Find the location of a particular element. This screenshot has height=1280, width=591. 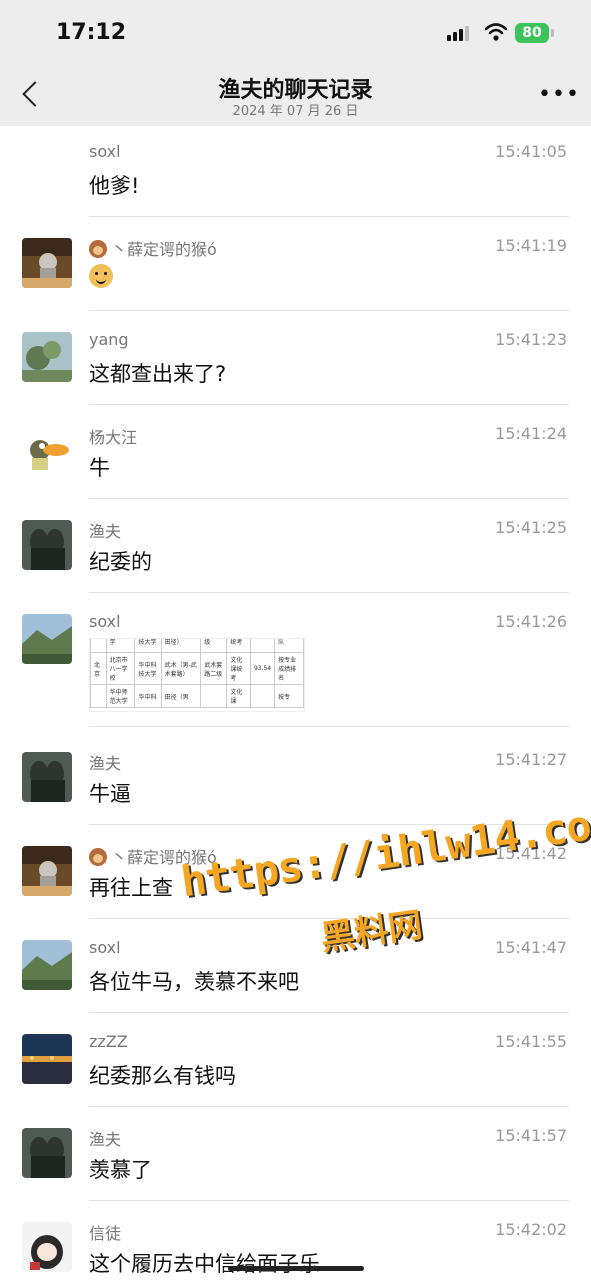

message-text: 纪委的 is located at coordinates (120, 562).